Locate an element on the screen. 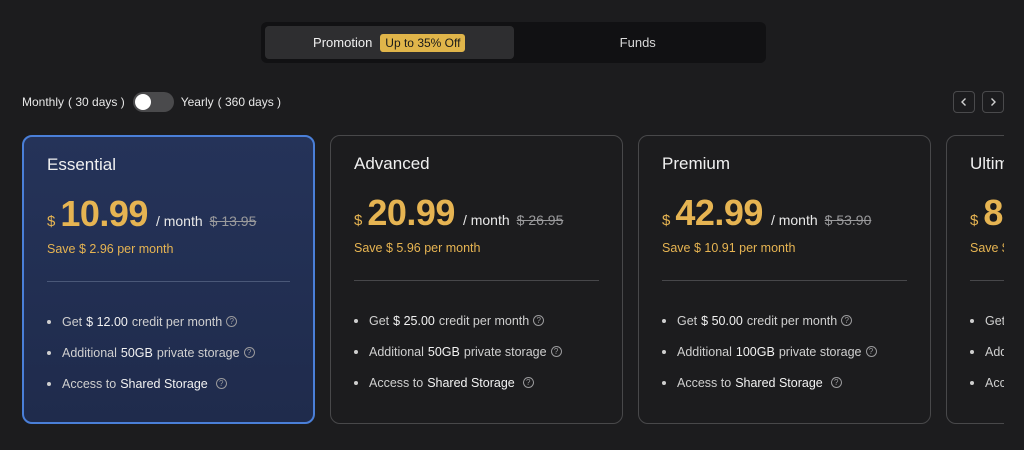  feature-item: Get $ 12.00 credit per month? is located at coordinates (151, 321).